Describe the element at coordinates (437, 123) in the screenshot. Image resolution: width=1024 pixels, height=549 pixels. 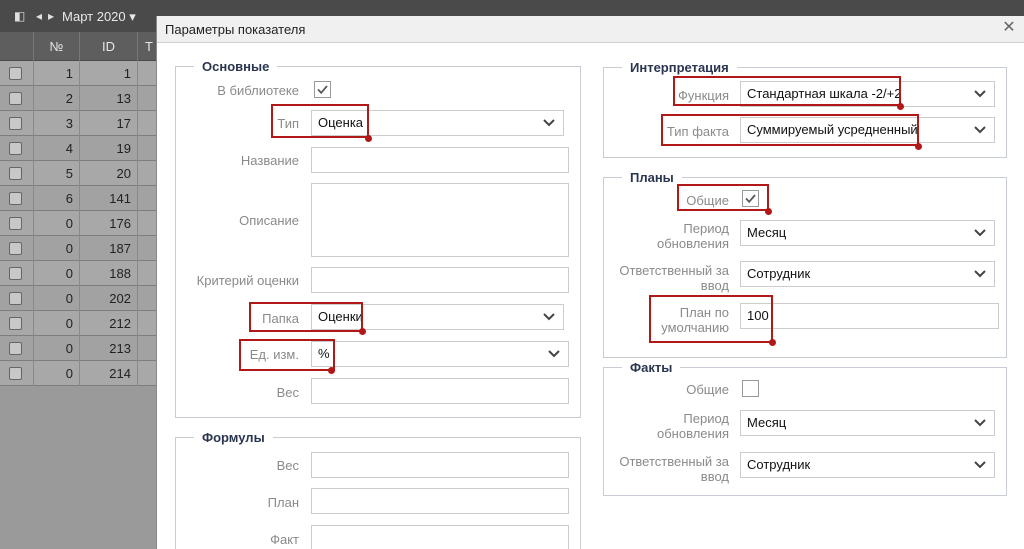
I see `type-select: Оценка` at that location.